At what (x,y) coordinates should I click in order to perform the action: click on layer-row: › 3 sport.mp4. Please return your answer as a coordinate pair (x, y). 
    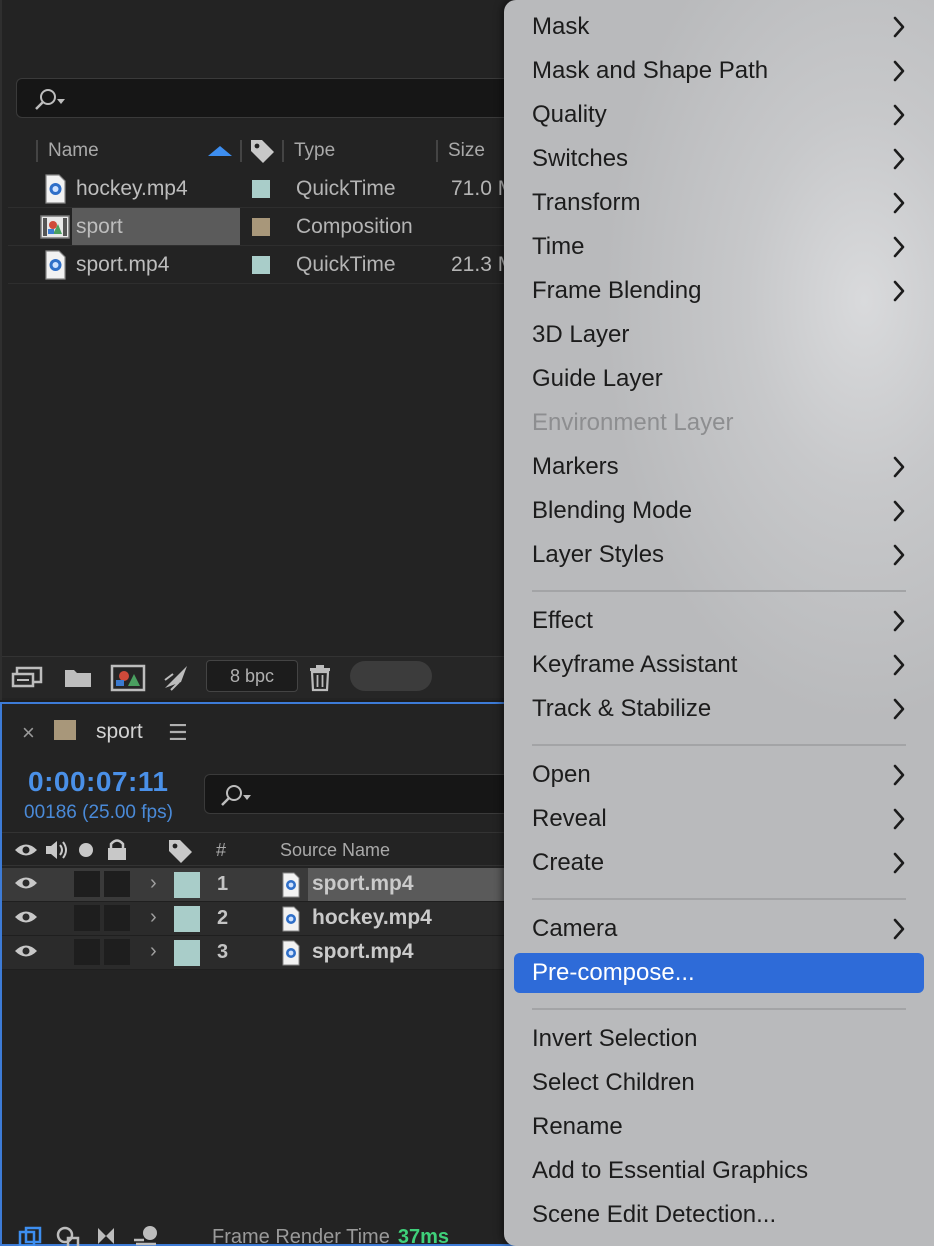
    Looking at the image, I should click on (262, 953).